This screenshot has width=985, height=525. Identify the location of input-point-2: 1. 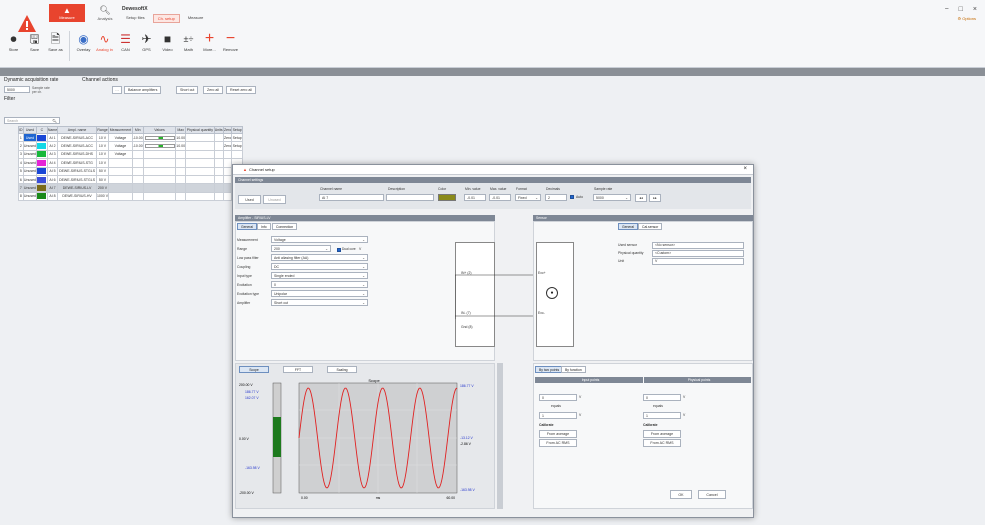
(558, 415).